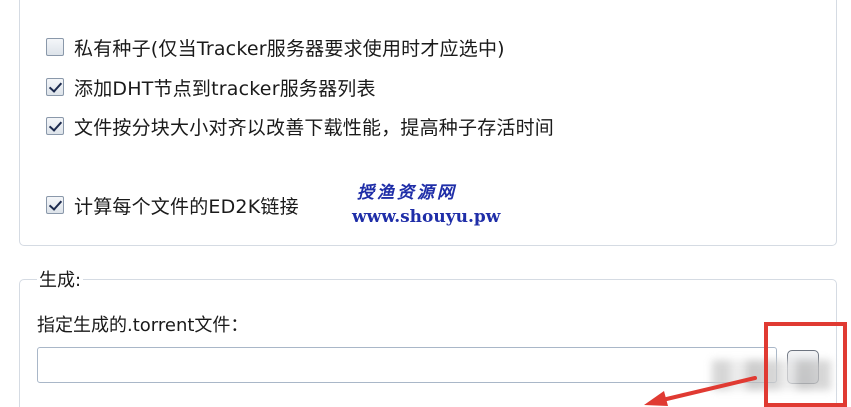 The height and width of the screenshot is (407, 851). Describe the element at coordinates (225, 87) in the screenshot. I see `add-dht-label: 添加DHT节点到tracker服务器列表` at that location.